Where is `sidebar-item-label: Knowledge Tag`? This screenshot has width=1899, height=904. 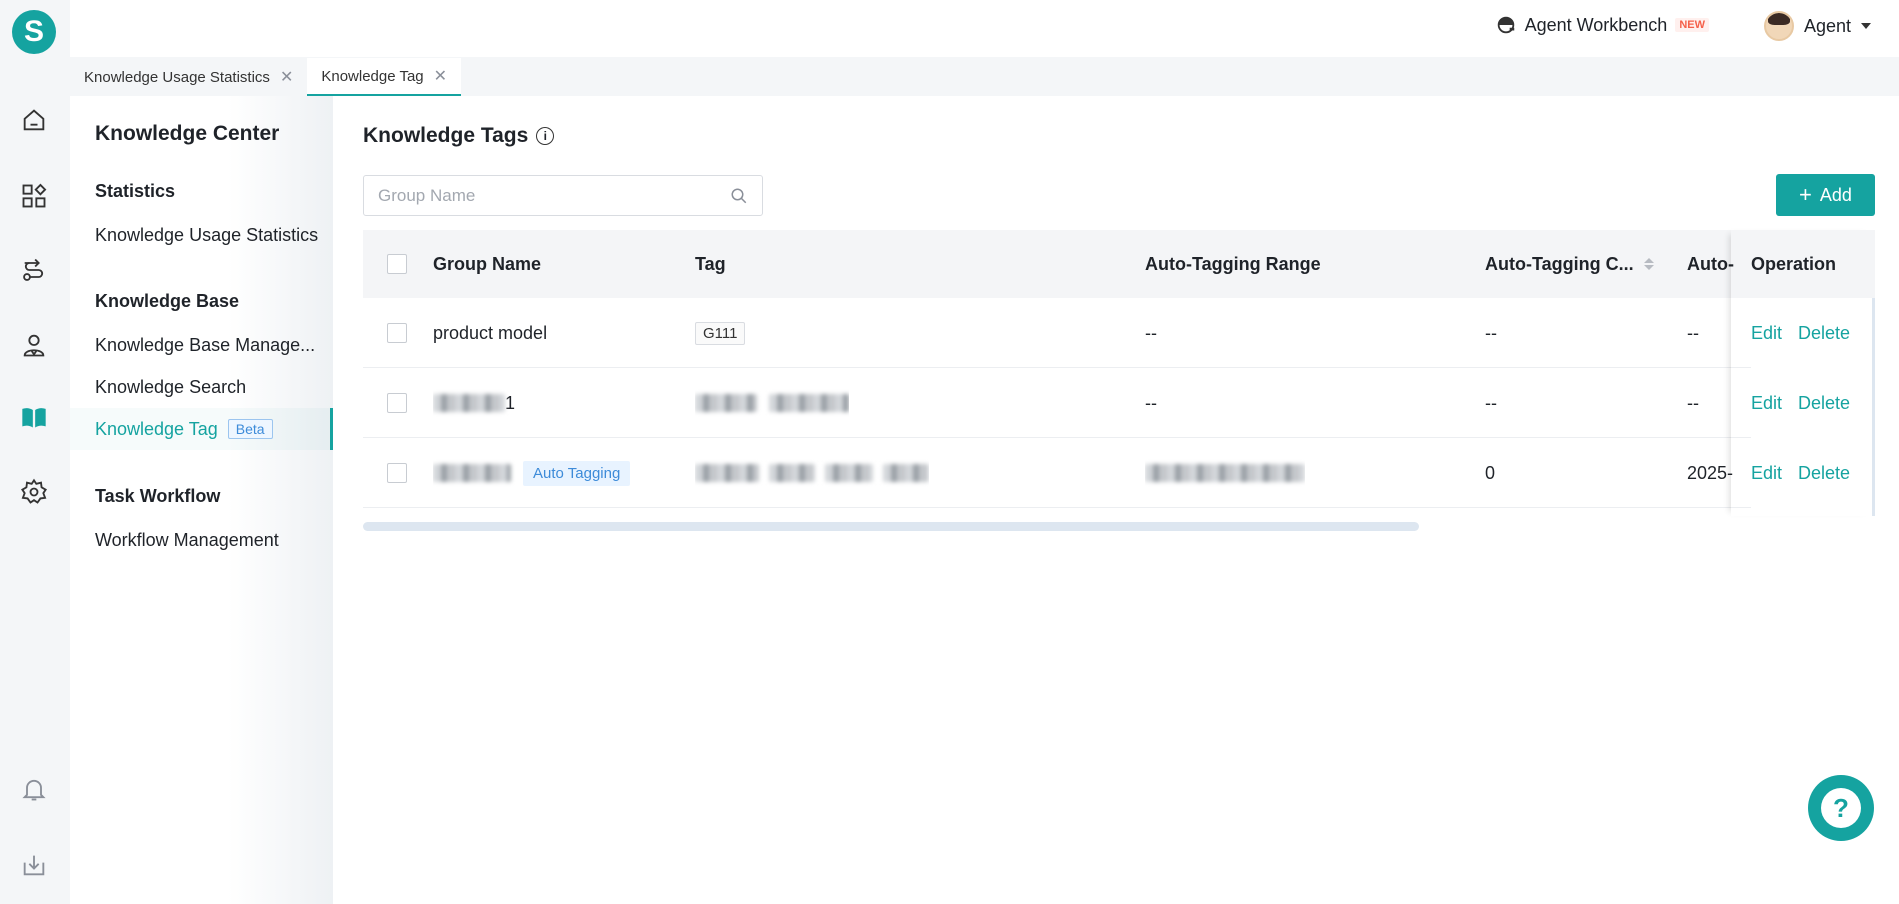
sidebar-item-label: Knowledge Tag is located at coordinates (156, 428).